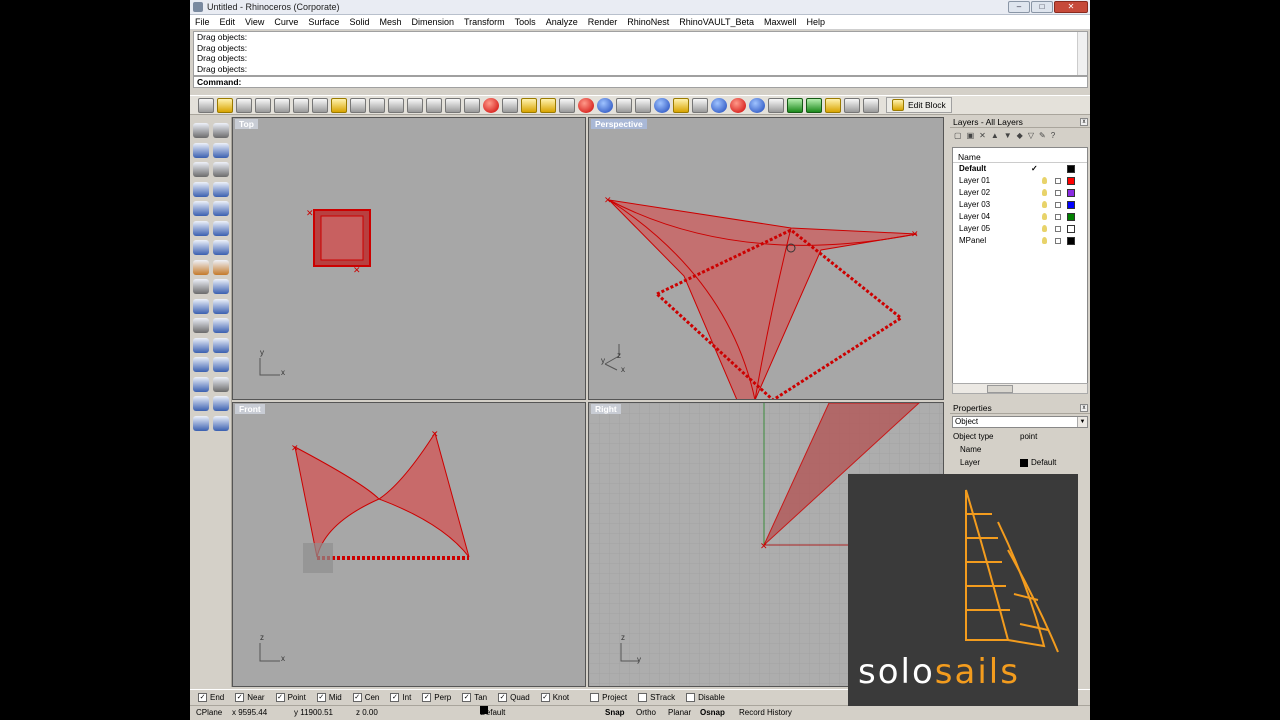  What do you see at coordinates (514, 697) in the screenshot?
I see `osnap-quad: ✓ Quad` at bounding box center [514, 697].